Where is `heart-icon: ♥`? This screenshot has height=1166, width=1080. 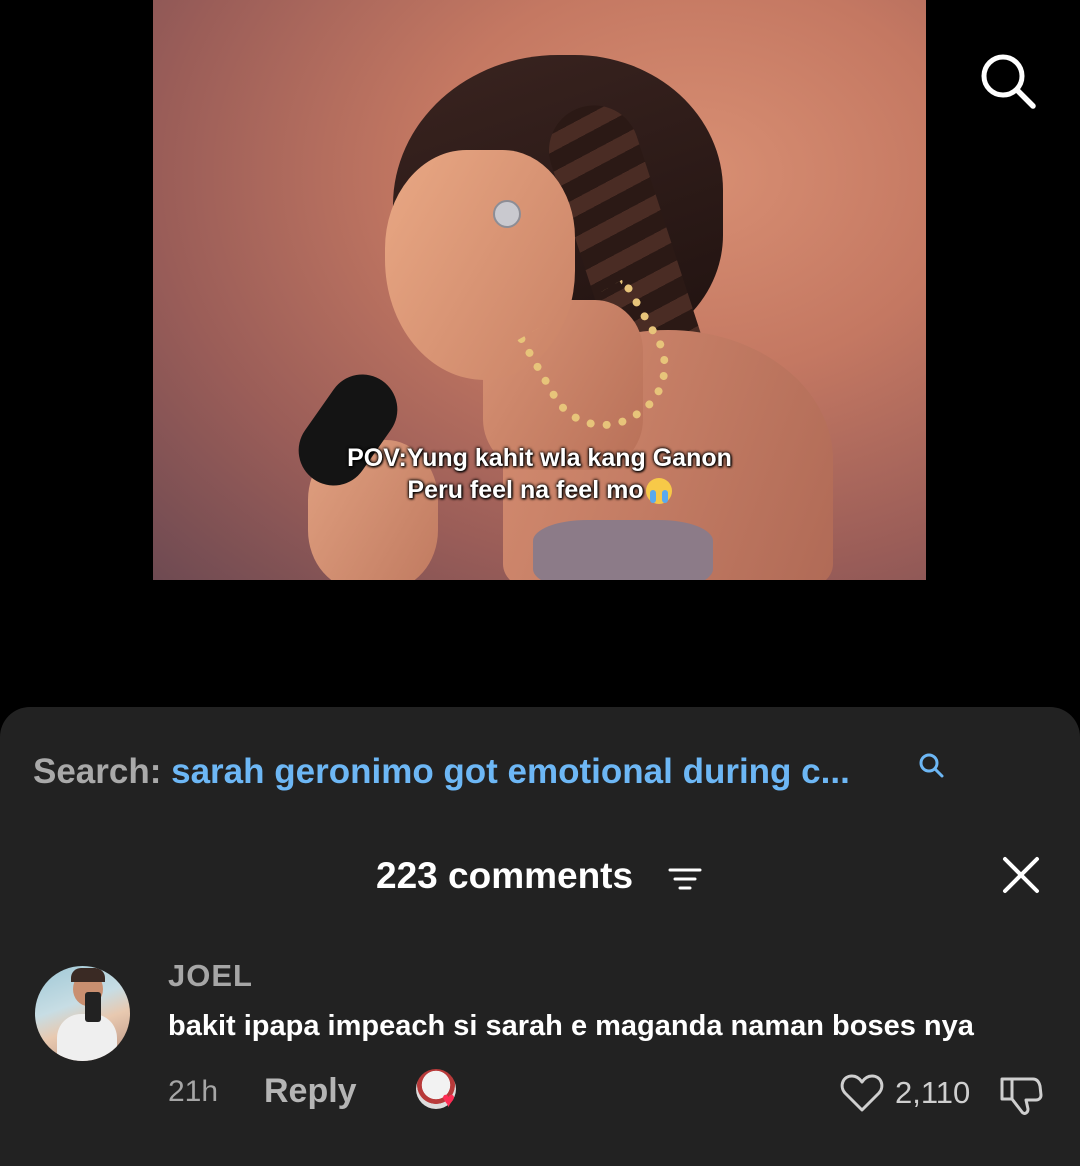
heart-icon: ♥ is located at coordinates (449, 1099).